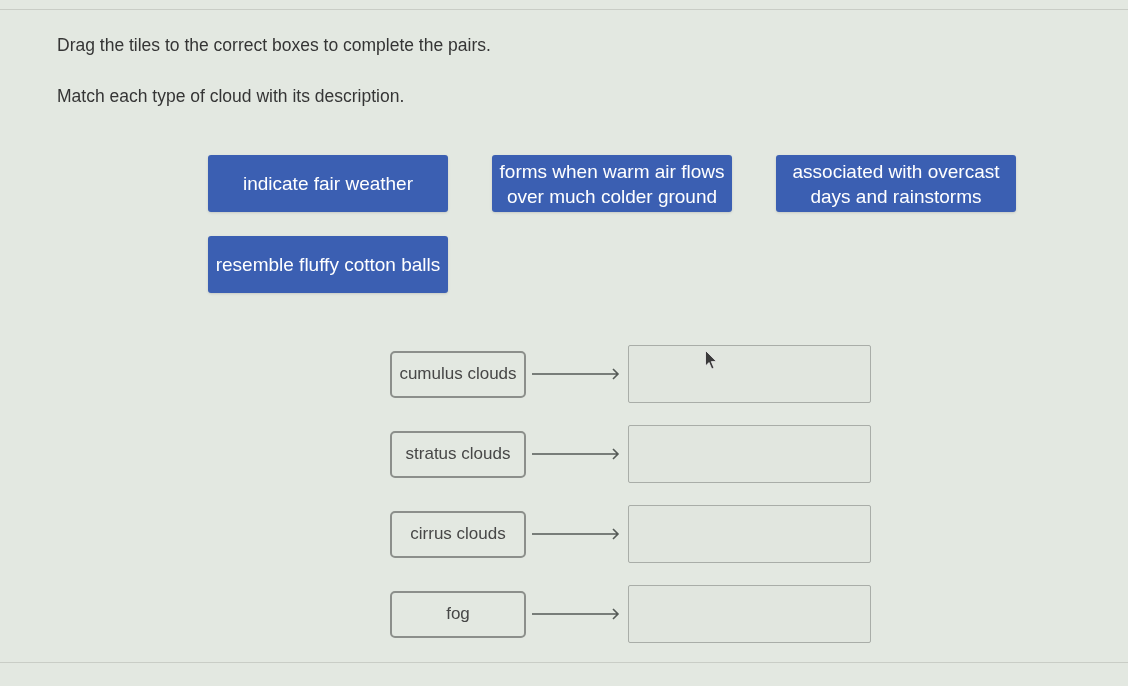 Image resolution: width=1128 pixels, height=686 pixels. Describe the element at coordinates (328, 264) in the screenshot. I see `answer-tile: resemble fluffy cotton balls` at that location.